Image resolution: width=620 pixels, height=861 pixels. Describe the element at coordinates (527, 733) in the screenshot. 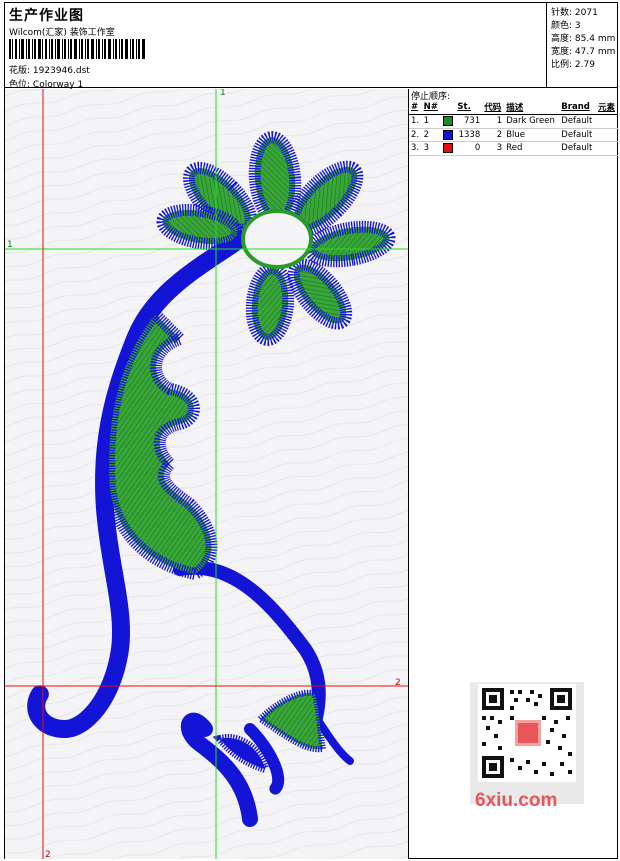

I see `qr-code-image` at that location.